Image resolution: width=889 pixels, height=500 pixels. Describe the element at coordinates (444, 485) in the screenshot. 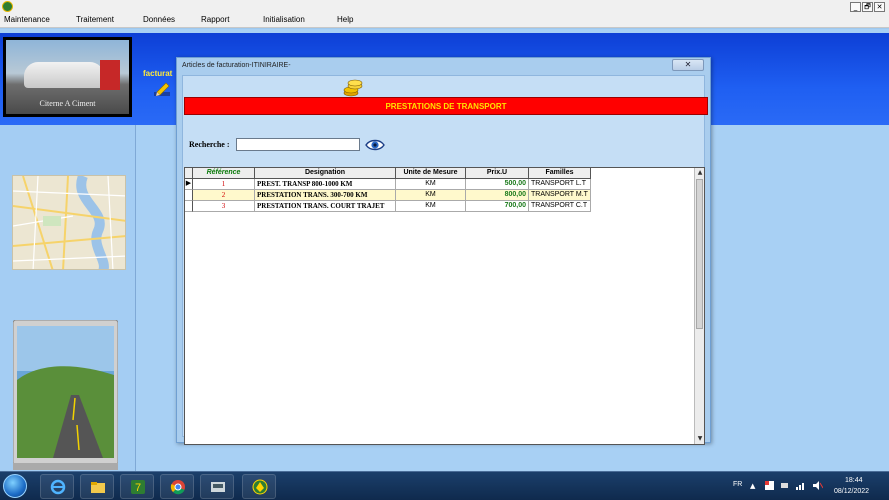

I see `taskbar: 7 FR ▲ 18:44 08/12/2022` at that location.